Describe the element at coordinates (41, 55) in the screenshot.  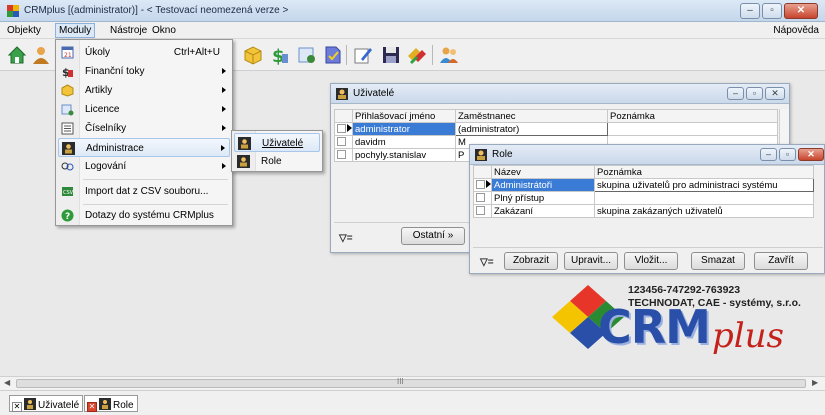
I see `contact-icon` at that location.